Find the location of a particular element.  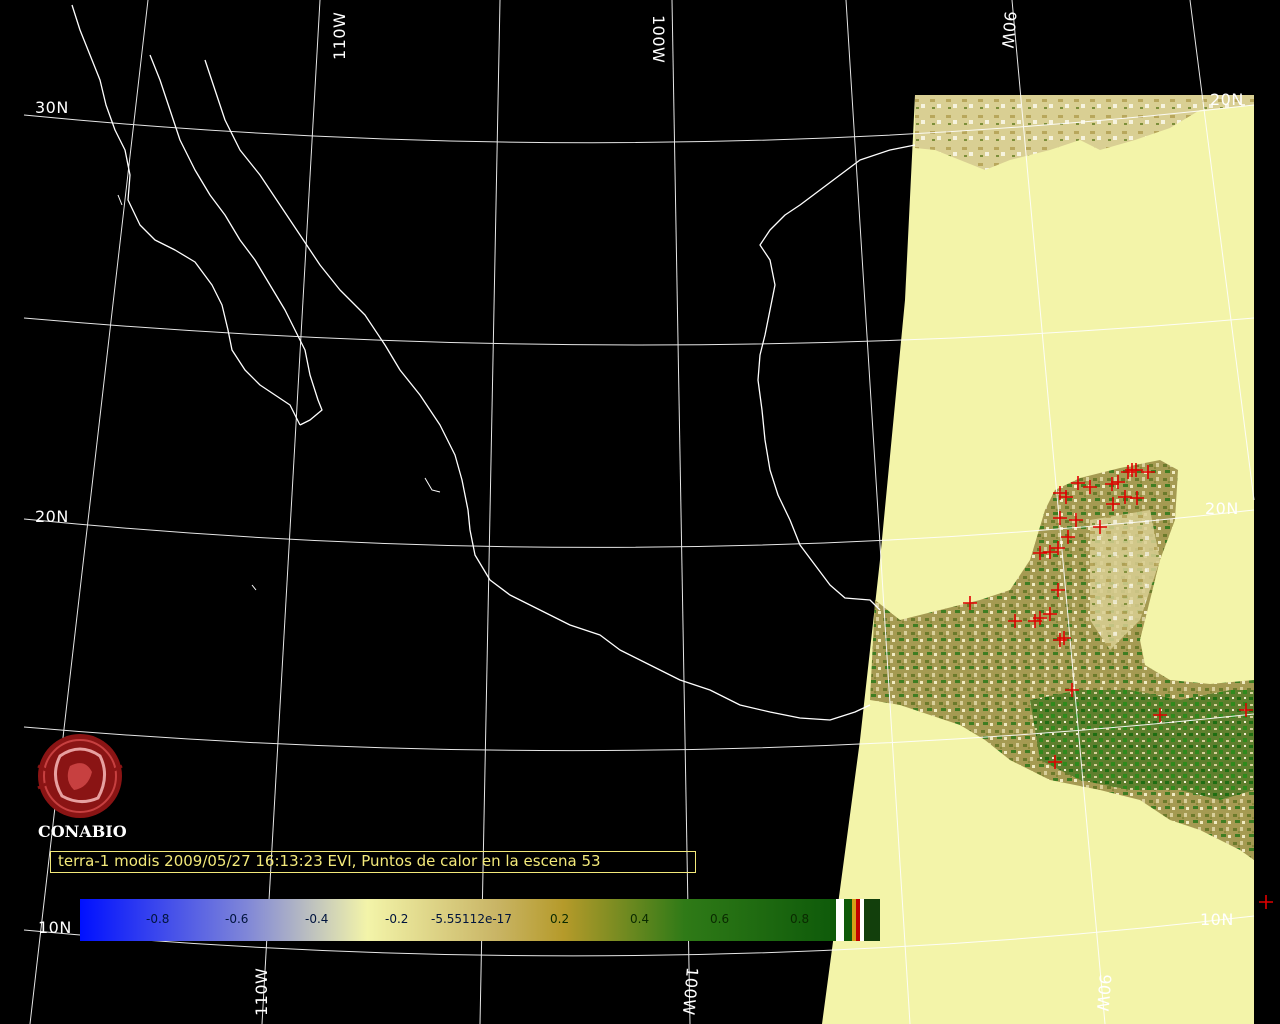

colorbar-tick: 0.8 is located at coordinates (800, 919).